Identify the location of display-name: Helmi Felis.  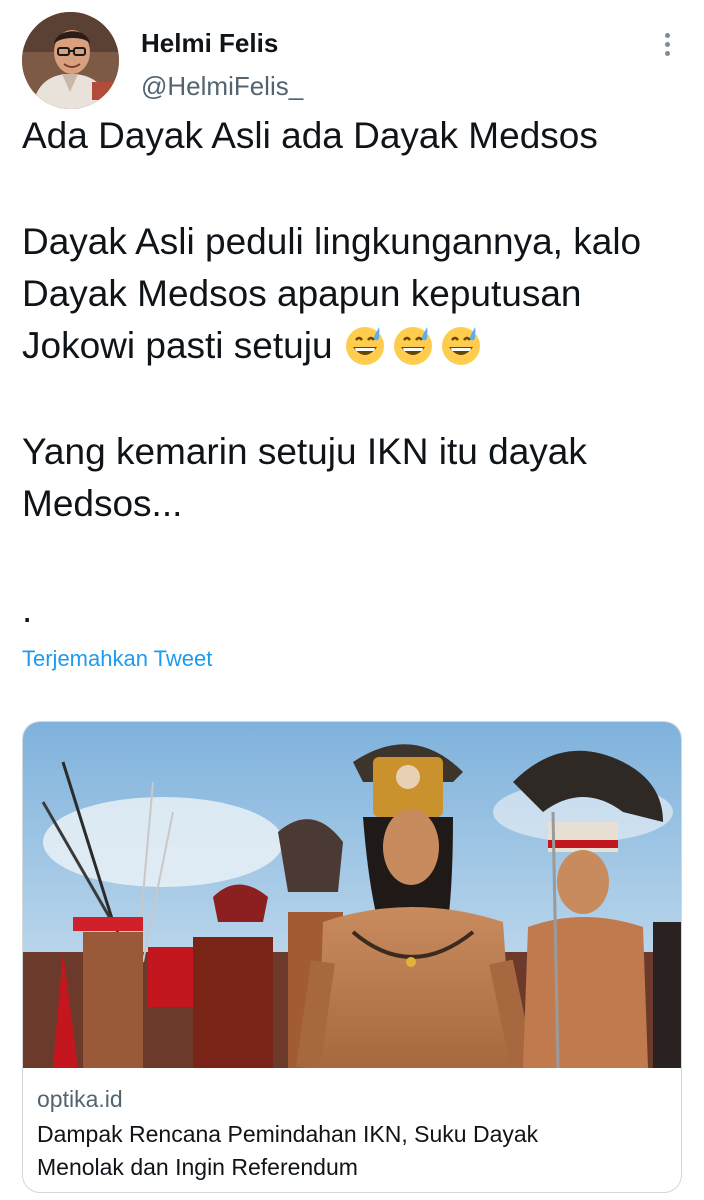
(209, 43).